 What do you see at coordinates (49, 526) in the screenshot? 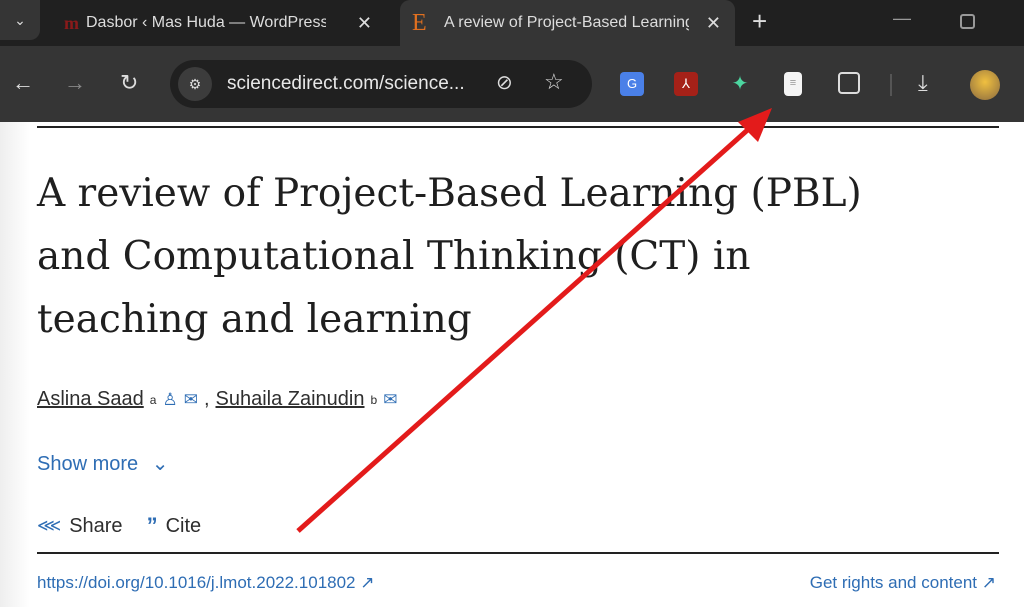
I see `share-icon: ⋘` at bounding box center [49, 526].